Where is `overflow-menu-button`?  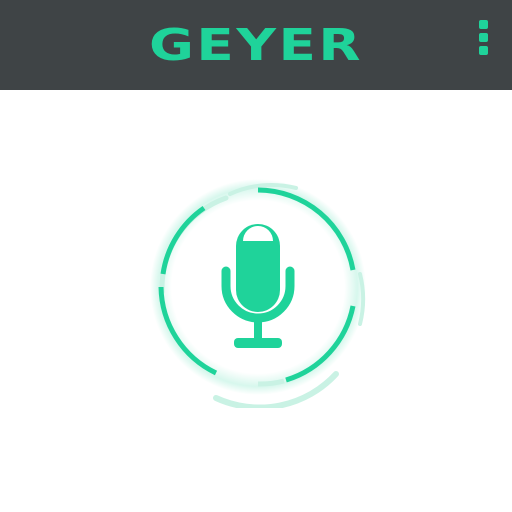
overflow-menu-button is located at coordinates (484, 38).